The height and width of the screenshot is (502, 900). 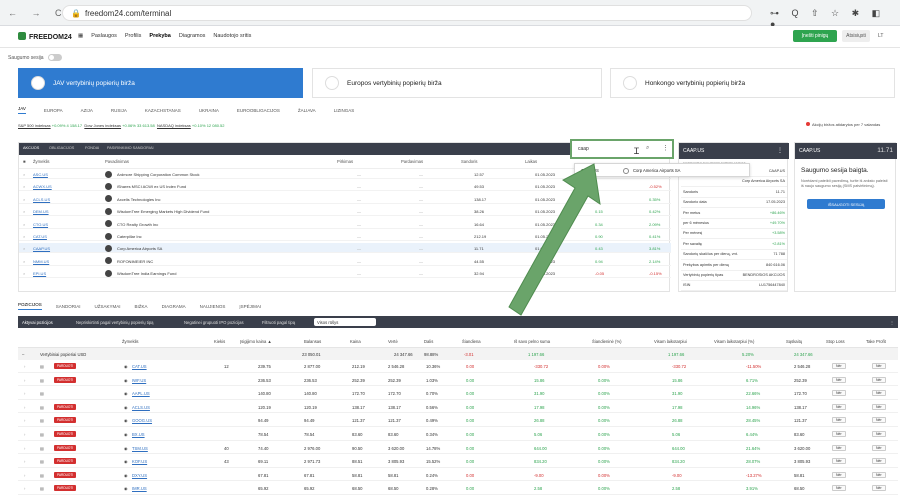 I want to click on lower-tab: DIAGRAMA, so click(x=174, y=306).